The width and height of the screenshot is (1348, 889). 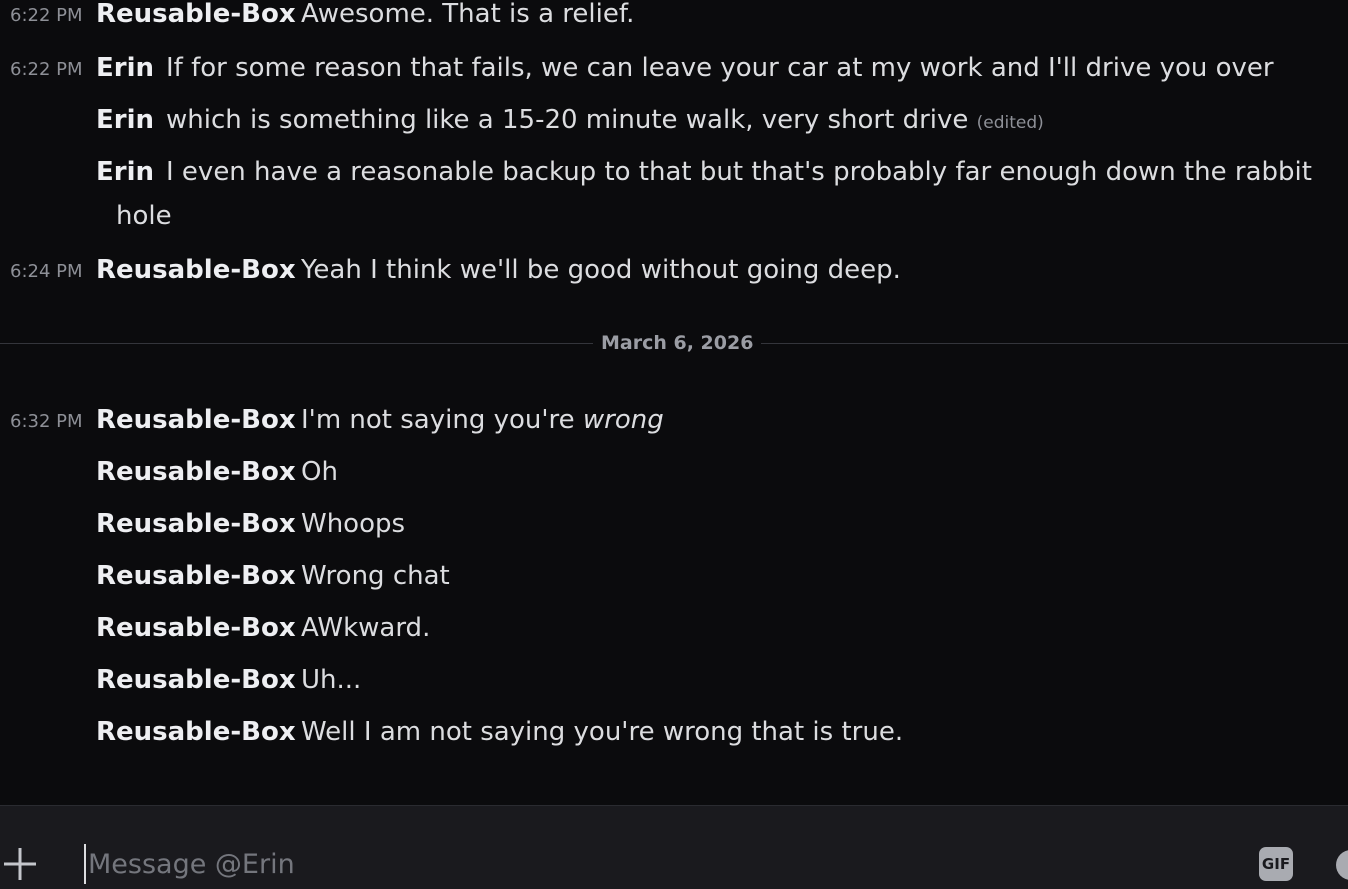 I want to click on message-text: Whoops, so click(x=353, y=524).